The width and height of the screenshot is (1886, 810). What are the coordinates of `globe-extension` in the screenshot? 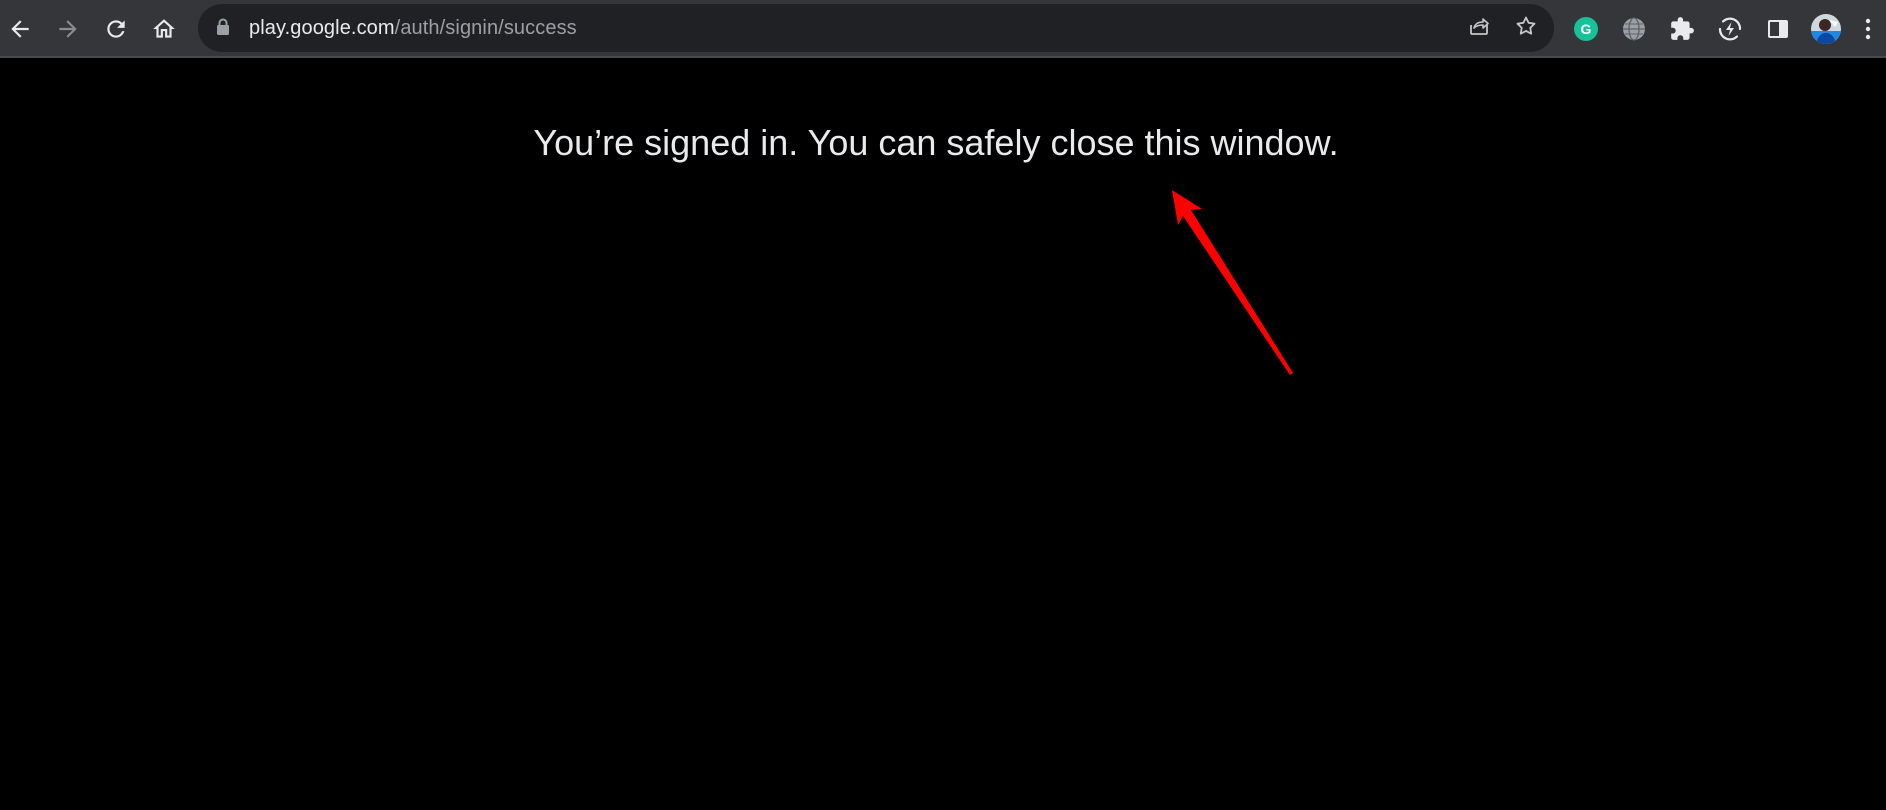 It's located at (1634, 29).